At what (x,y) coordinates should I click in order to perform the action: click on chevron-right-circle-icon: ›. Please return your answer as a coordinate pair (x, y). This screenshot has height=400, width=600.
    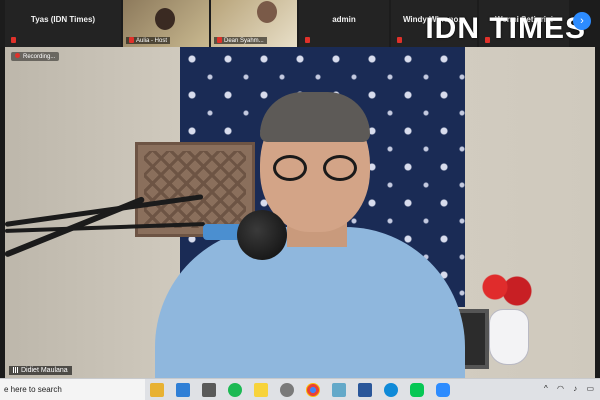
    Looking at the image, I should click on (582, 21).